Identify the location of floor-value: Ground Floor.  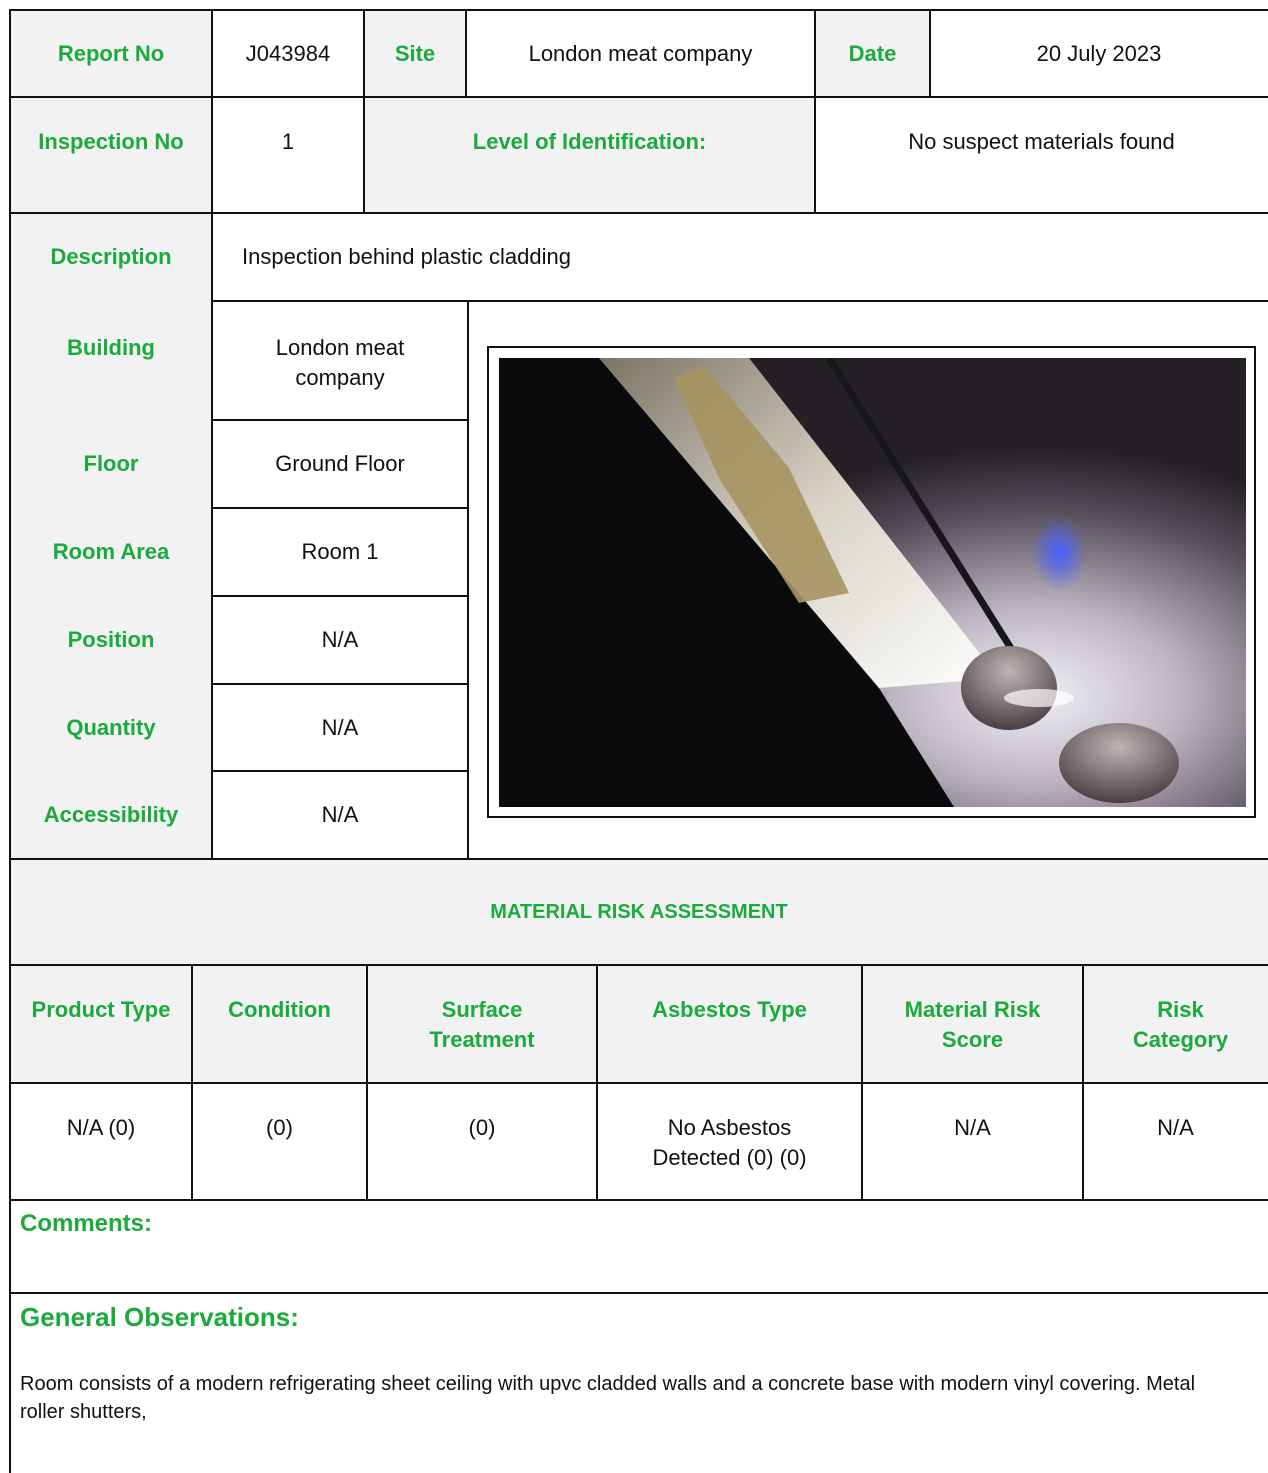
(340, 464).